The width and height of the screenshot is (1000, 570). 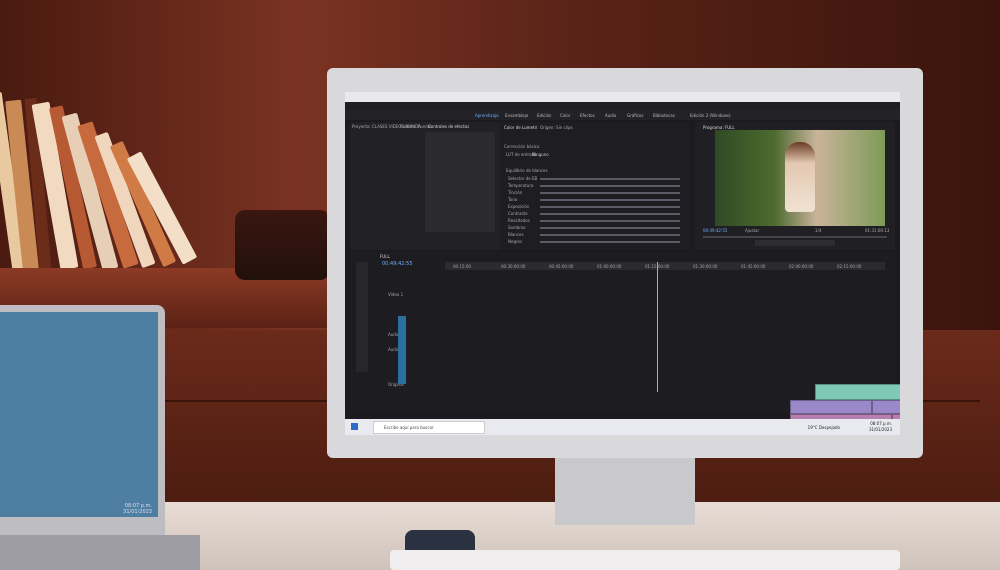 What do you see at coordinates (137, 509) in the screenshot?
I see `laptop-clock: 08:07 p.m. 31/01/2023` at bounding box center [137, 509].